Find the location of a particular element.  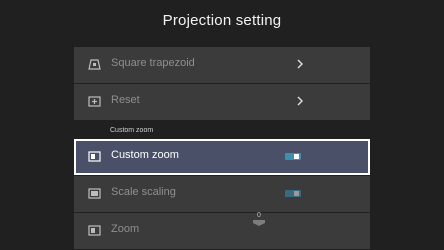

page-title: Projection setting is located at coordinates (222, 20).